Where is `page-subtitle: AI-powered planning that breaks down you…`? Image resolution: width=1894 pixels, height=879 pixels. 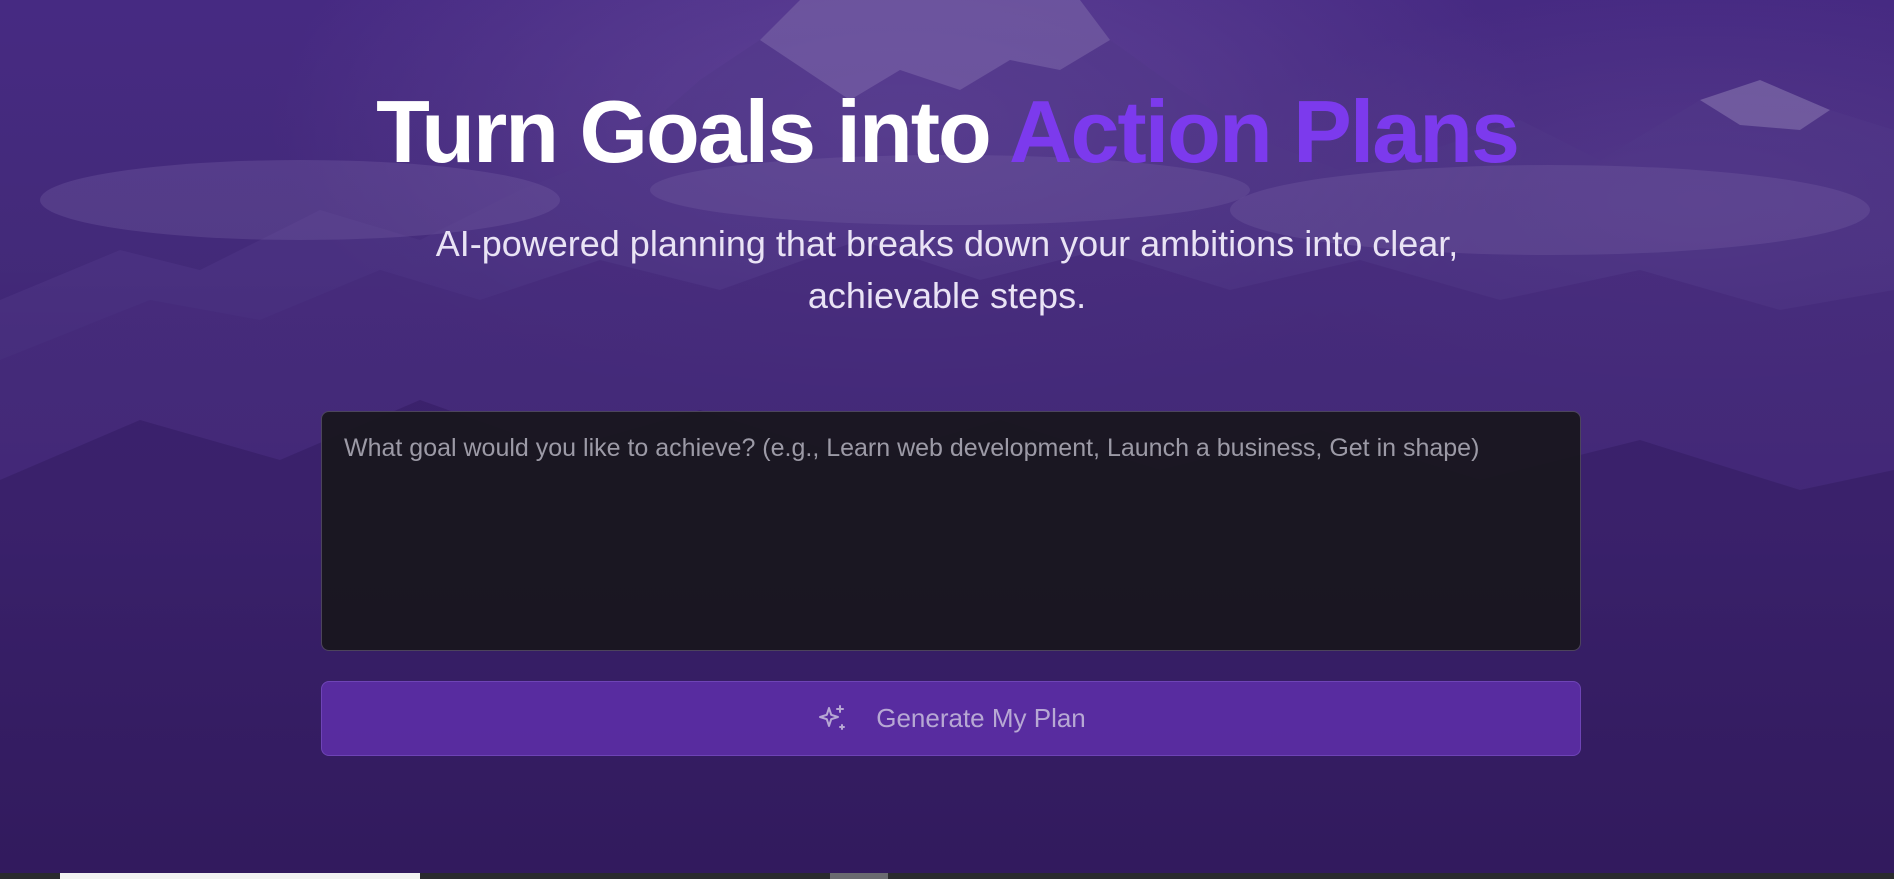 page-subtitle: AI-powered planning that breaks down you… is located at coordinates (947, 269).